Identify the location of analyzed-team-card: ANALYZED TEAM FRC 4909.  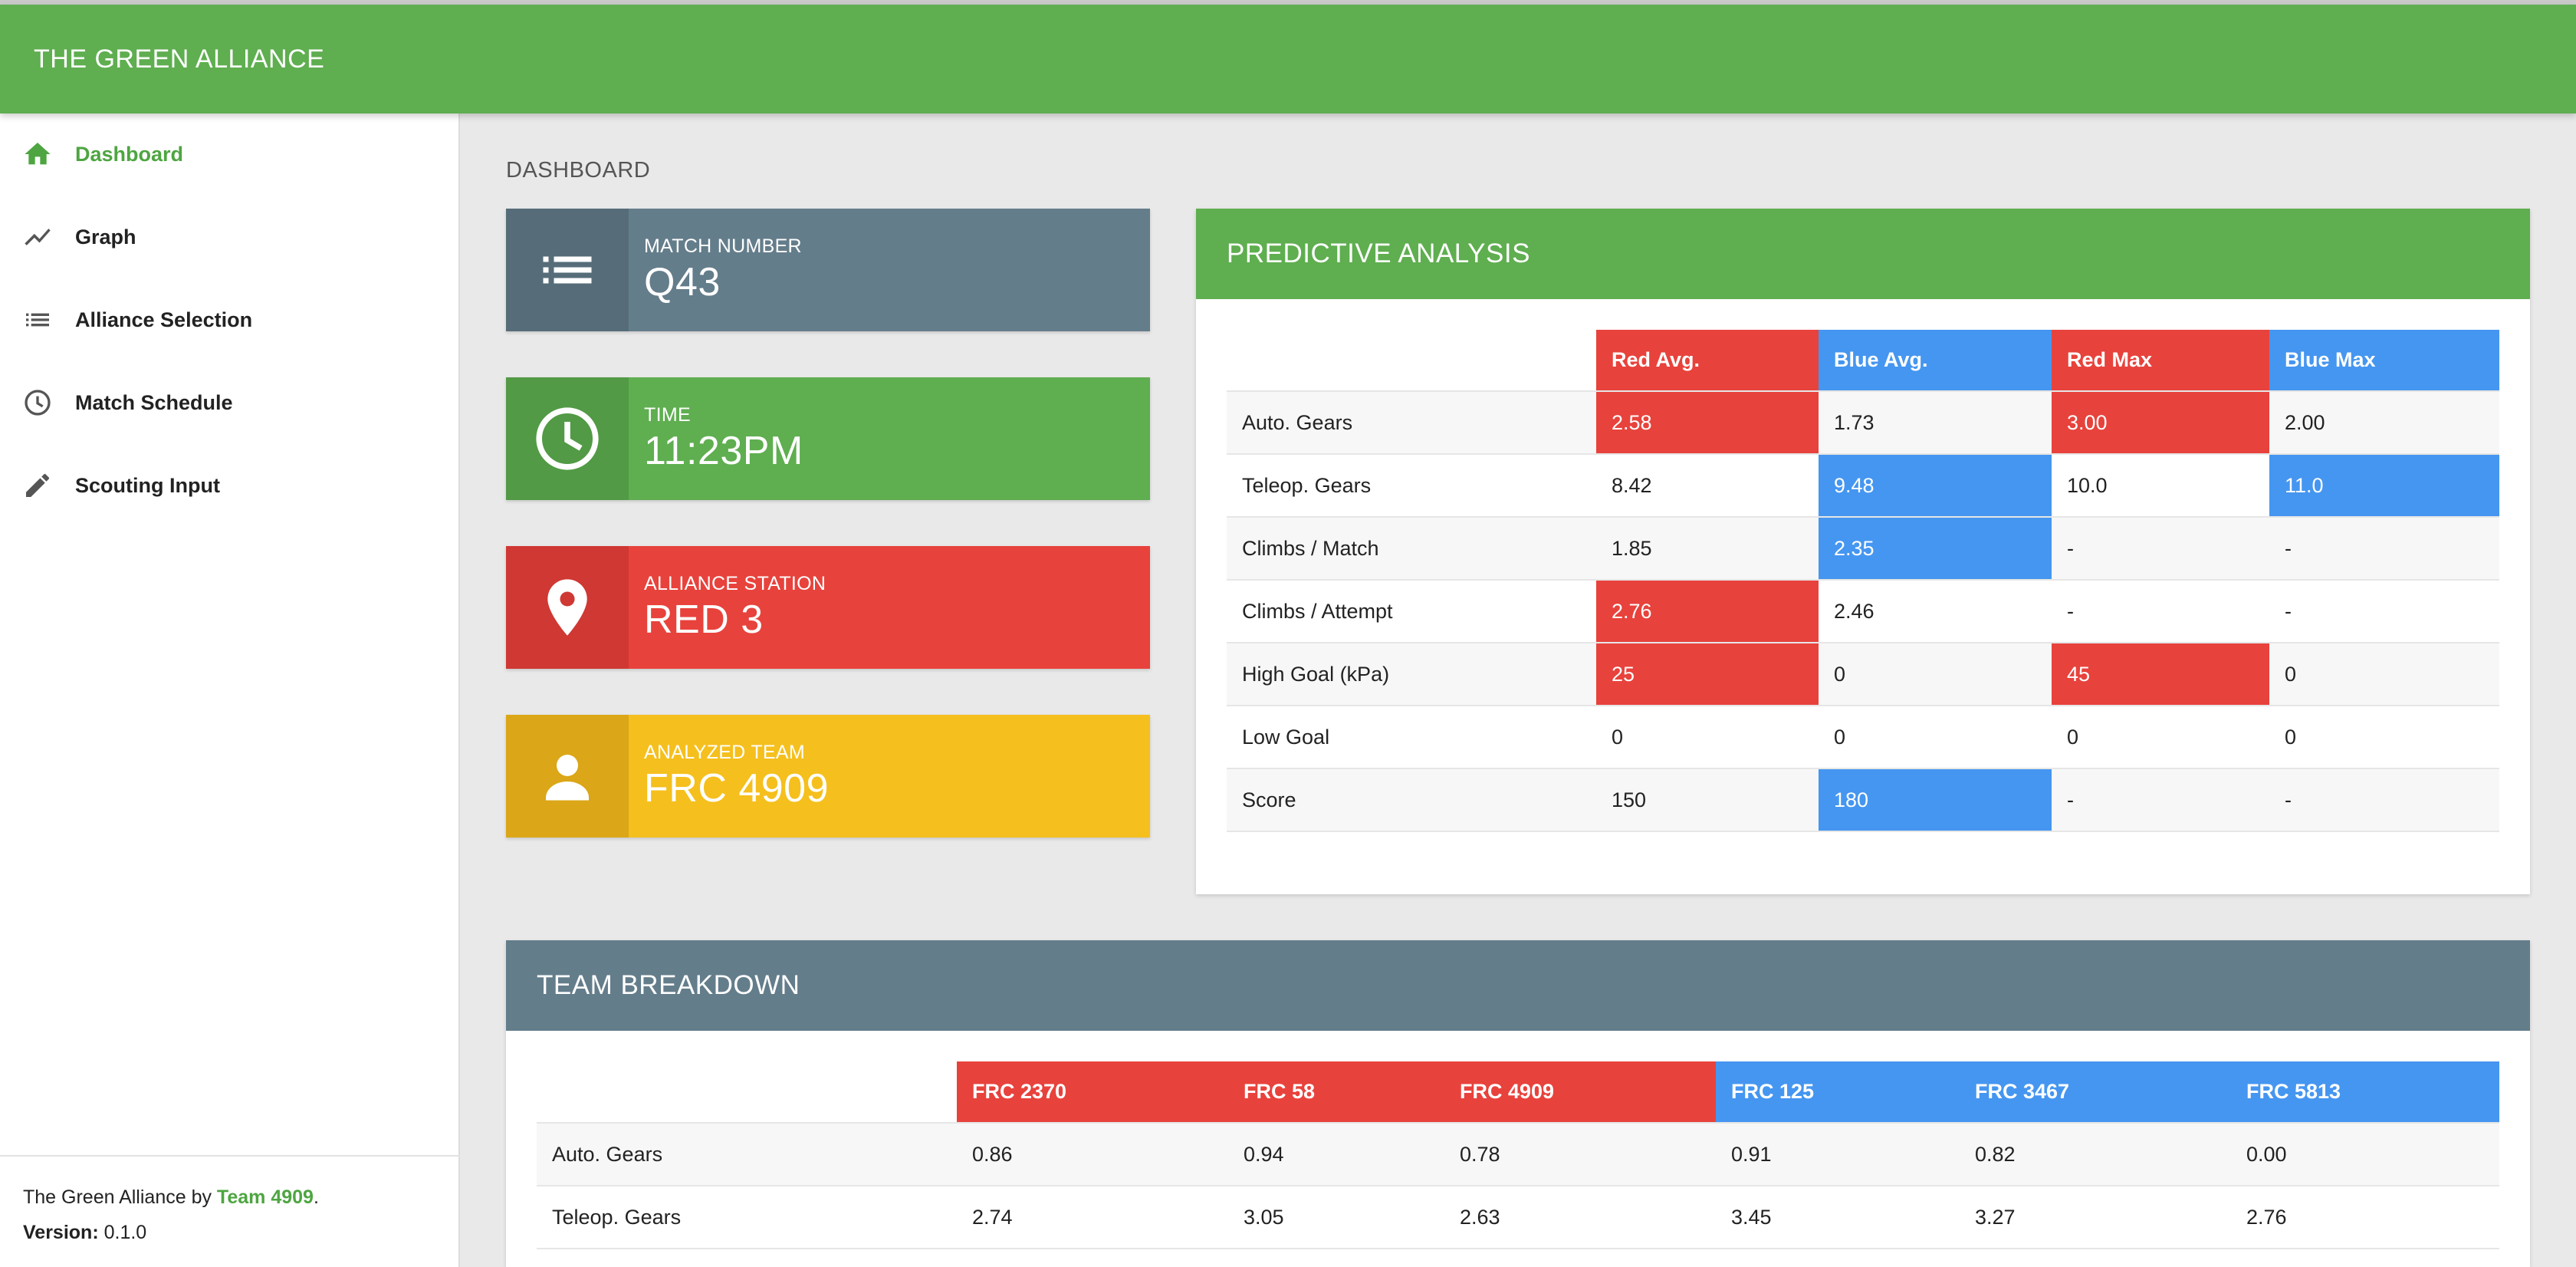
(828, 776).